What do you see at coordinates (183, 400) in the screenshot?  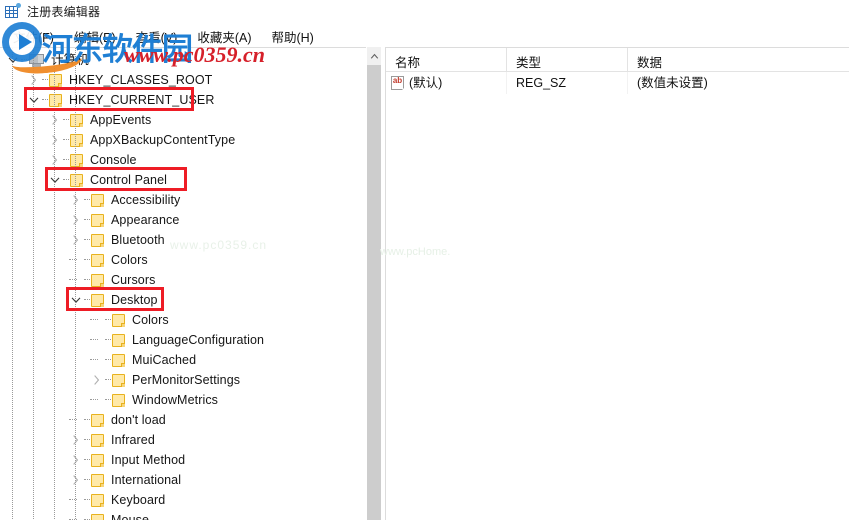 I see `tree-item-windowmetrics: WindowMetrics` at bounding box center [183, 400].